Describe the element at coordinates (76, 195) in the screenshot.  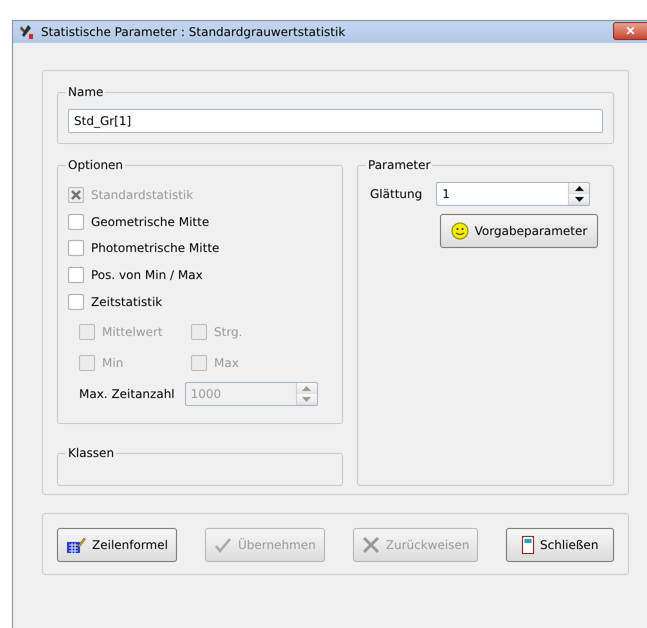
I see `cross-mark-icon` at that location.